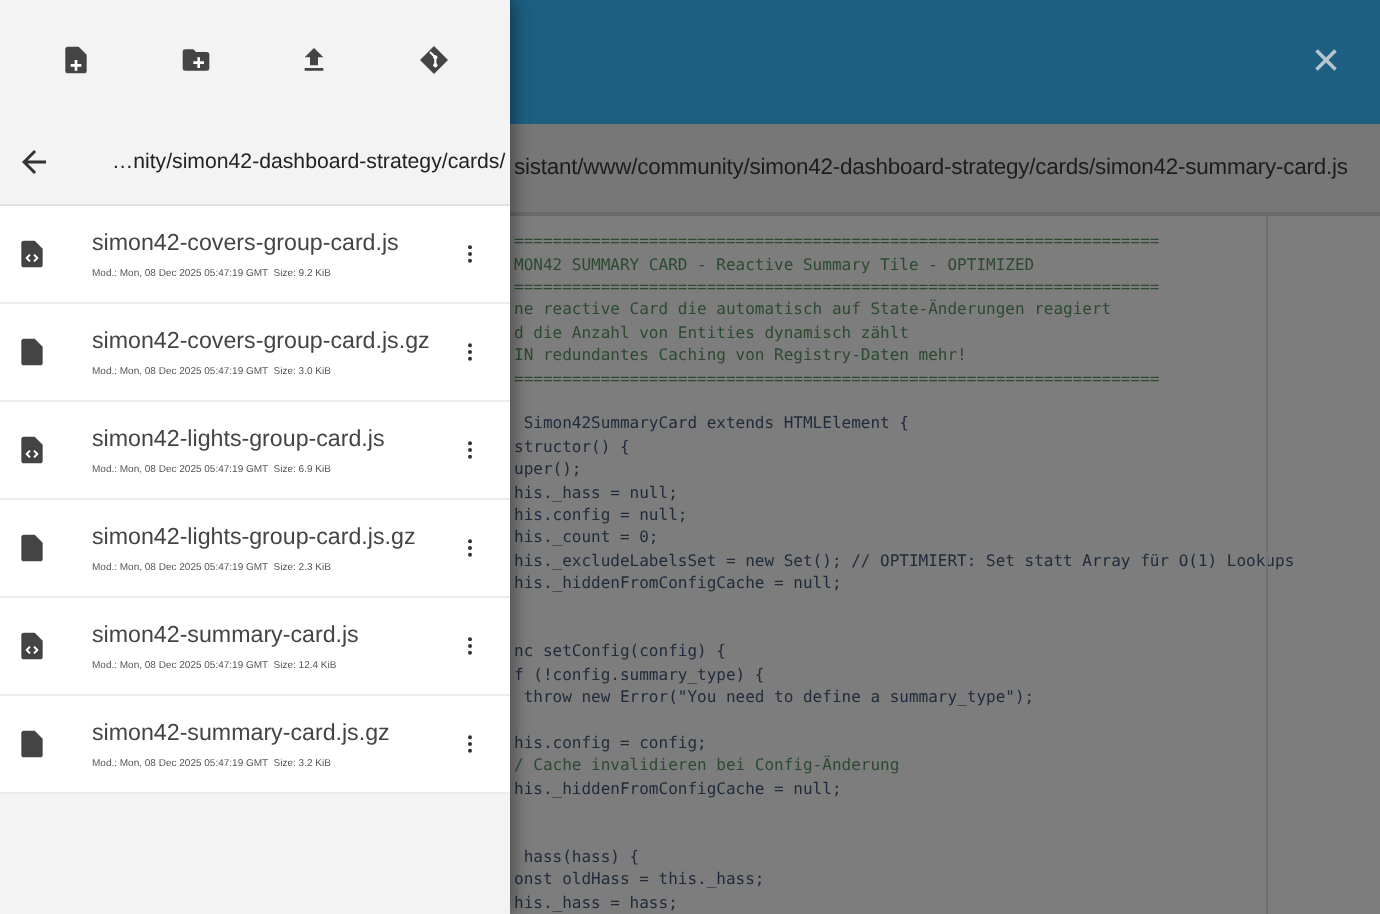 The height and width of the screenshot is (914, 1380). Describe the element at coordinates (434, 60) in the screenshot. I see `git-icon` at that location.